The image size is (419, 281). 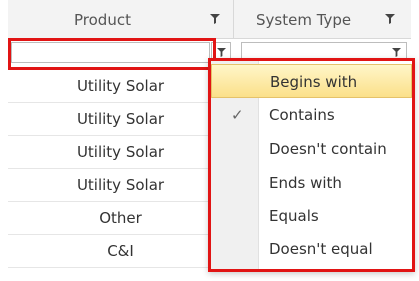 What do you see at coordinates (302, 115) in the screenshot?
I see `menu-item-label: Contains` at bounding box center [302, 115].